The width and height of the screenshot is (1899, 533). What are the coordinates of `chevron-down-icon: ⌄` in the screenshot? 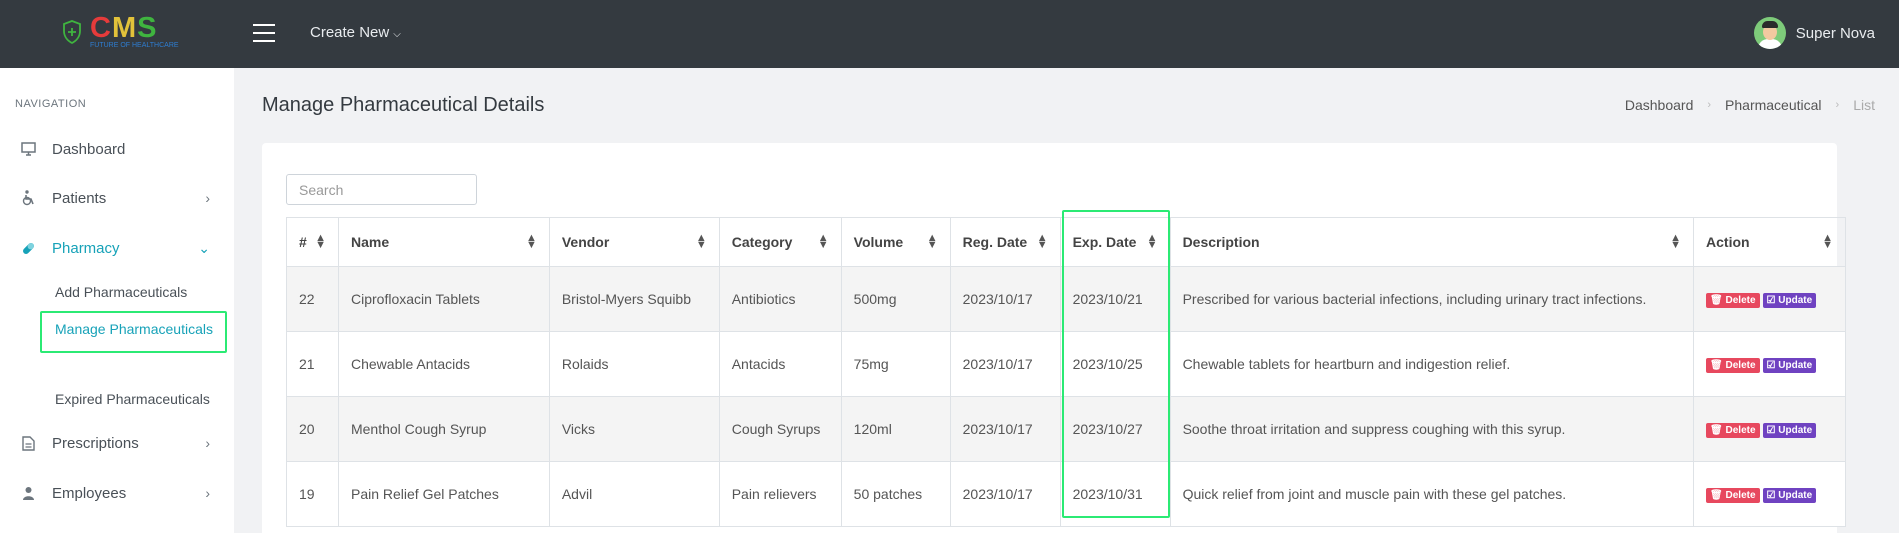 It's located at (204, 247).